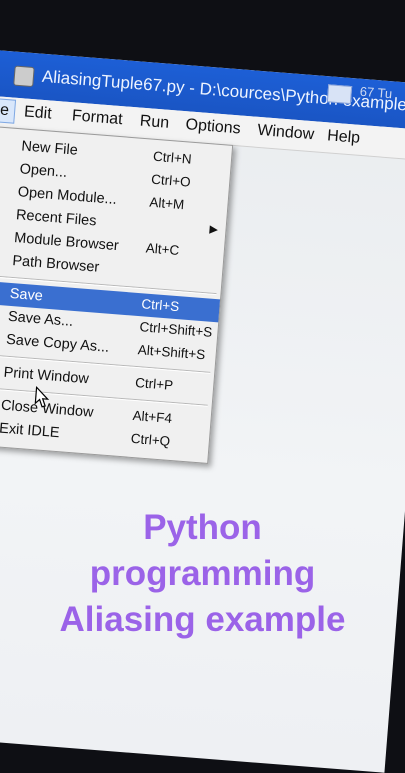  What do you see at coordinates (343, 137) in the screenshot?
I see `menu-help: Help` at bounding box center [343, 137].